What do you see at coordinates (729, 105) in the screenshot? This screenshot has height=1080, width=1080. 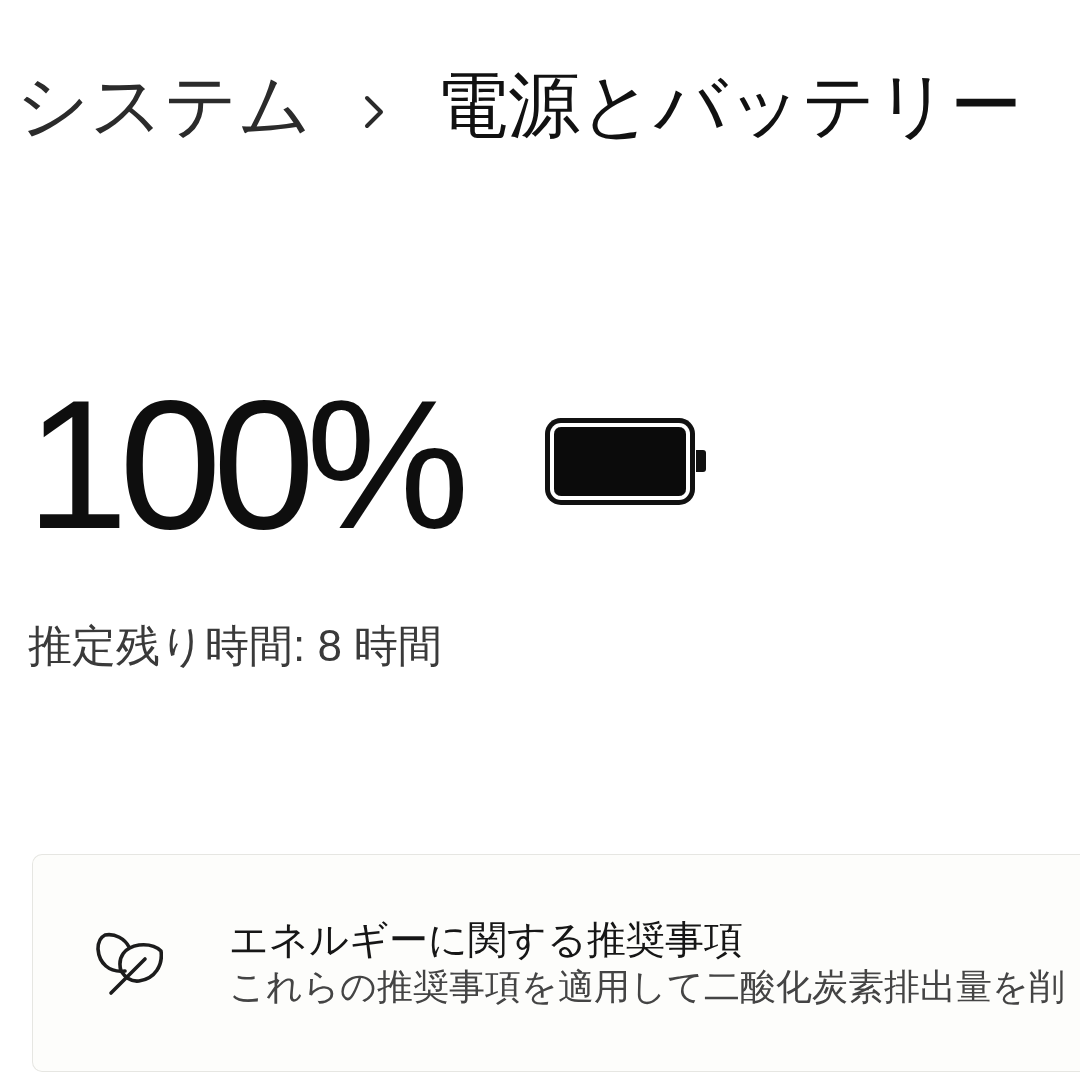 I see `page-title: 電源とバッテリー` at bounding box center [729, 105].